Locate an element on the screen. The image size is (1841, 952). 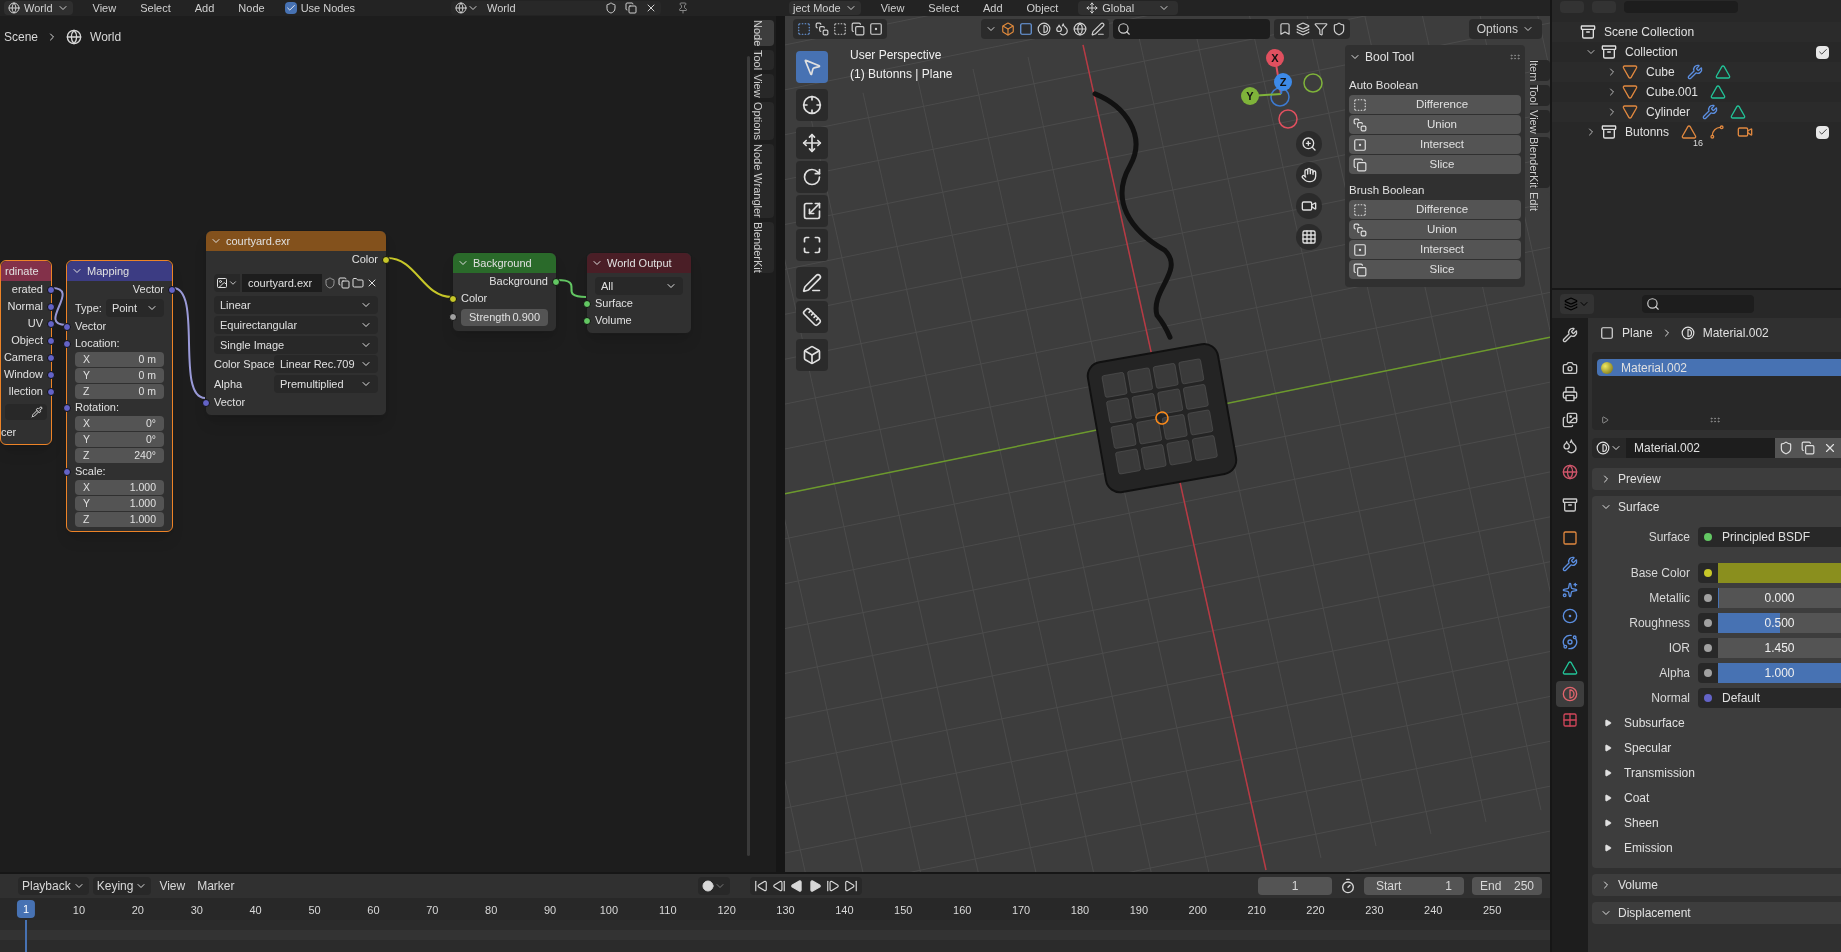
panel-header: Displacement is located at coordinates (1716, 913).